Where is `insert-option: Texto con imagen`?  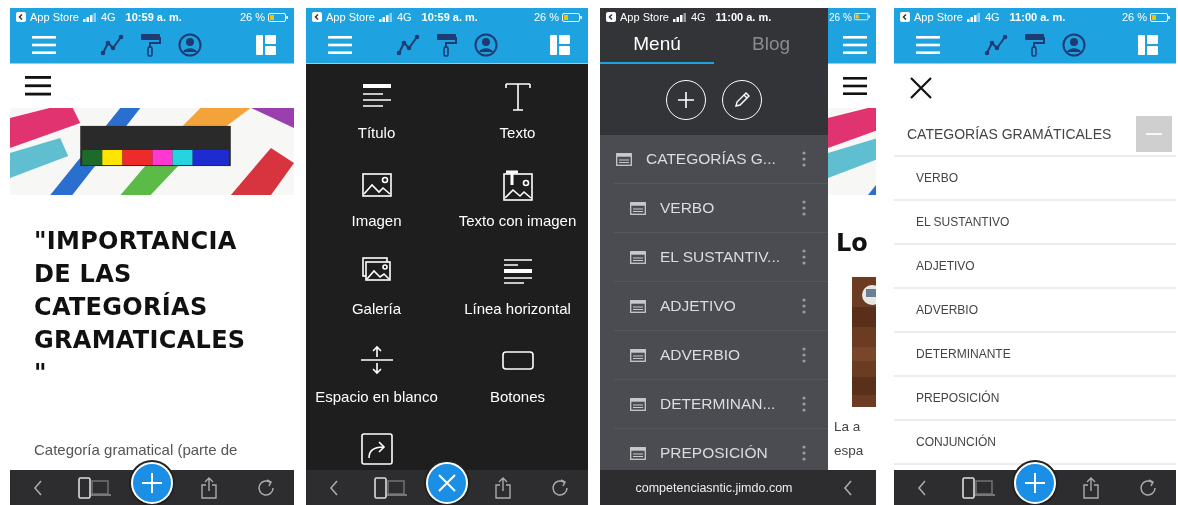
insert-option: Texto con imagen is located at coordinates (517, 206).